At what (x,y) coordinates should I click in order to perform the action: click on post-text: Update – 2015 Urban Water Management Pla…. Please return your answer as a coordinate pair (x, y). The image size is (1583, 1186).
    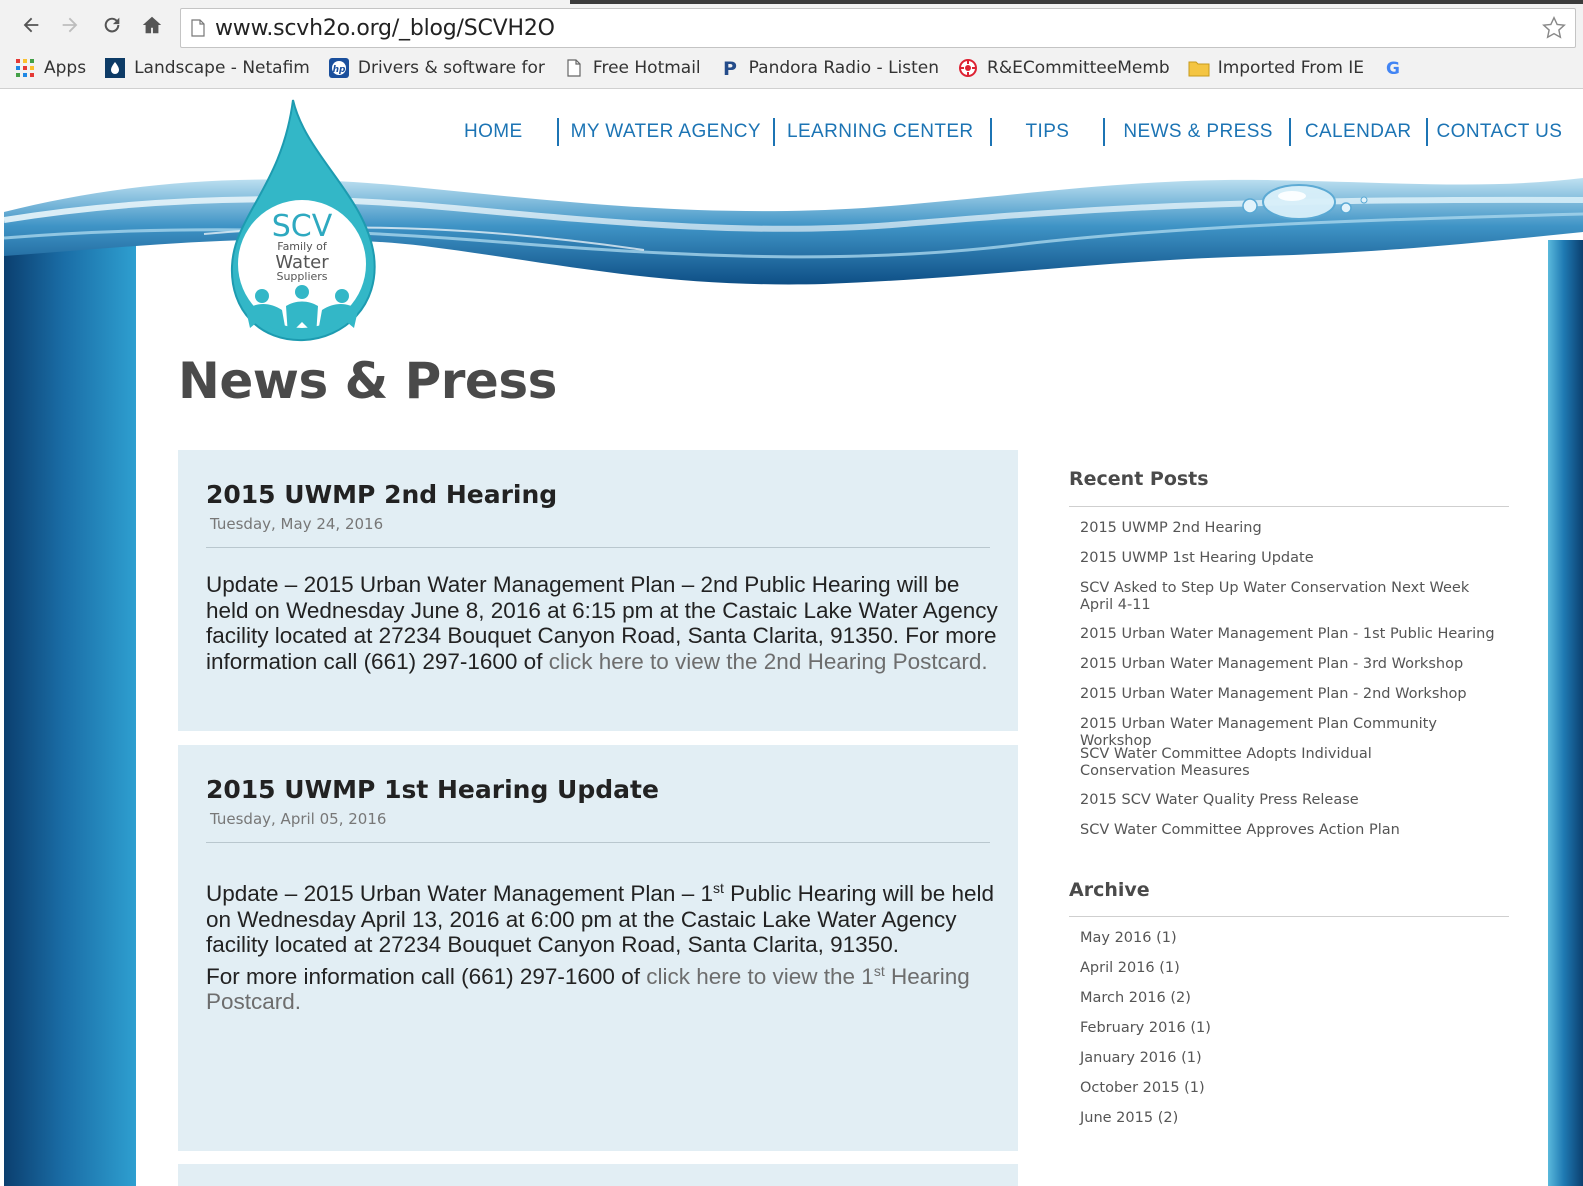
    Looking at the image, I should click on (459, 893).